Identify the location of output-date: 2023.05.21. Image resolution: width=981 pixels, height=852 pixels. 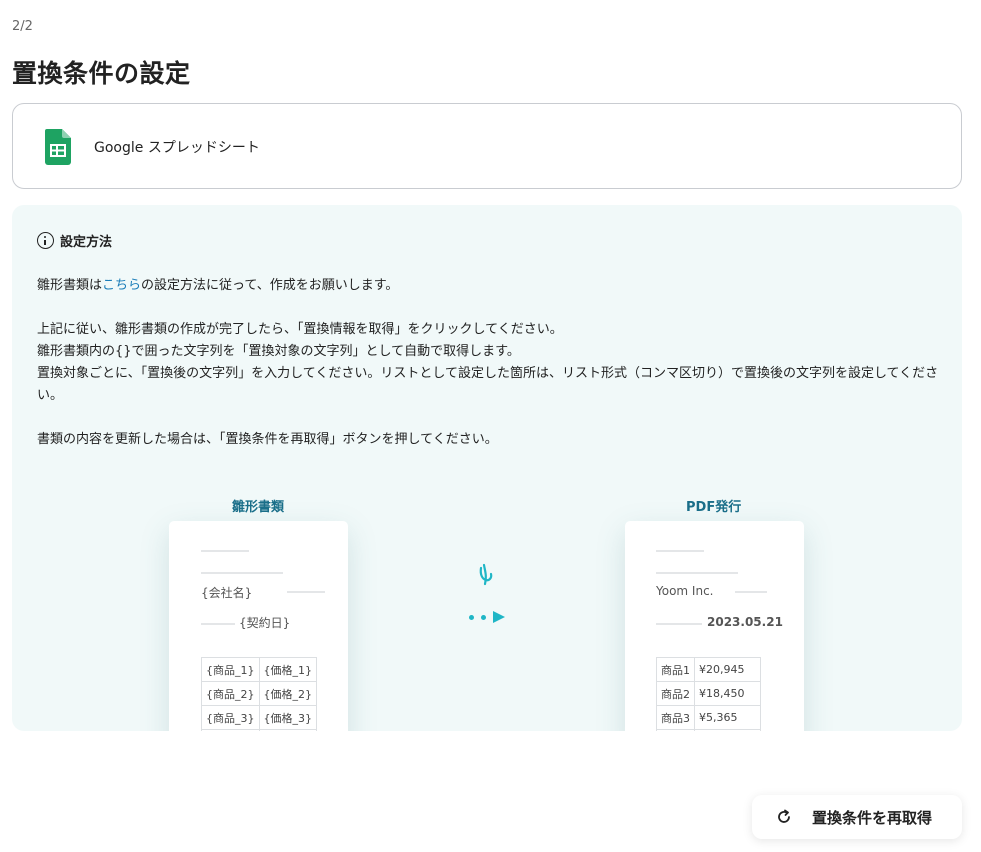
(745, 622).